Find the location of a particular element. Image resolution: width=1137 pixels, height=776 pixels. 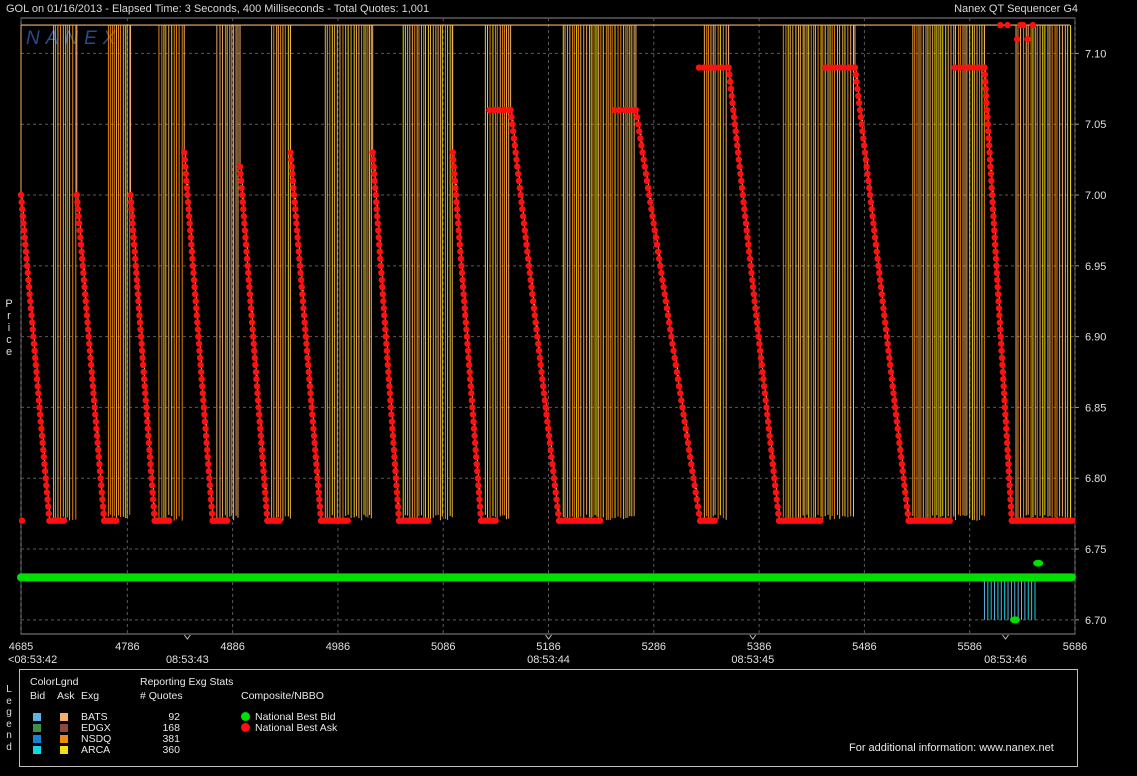

x-tick-label: 5486 is located at coordinates (864, 647).